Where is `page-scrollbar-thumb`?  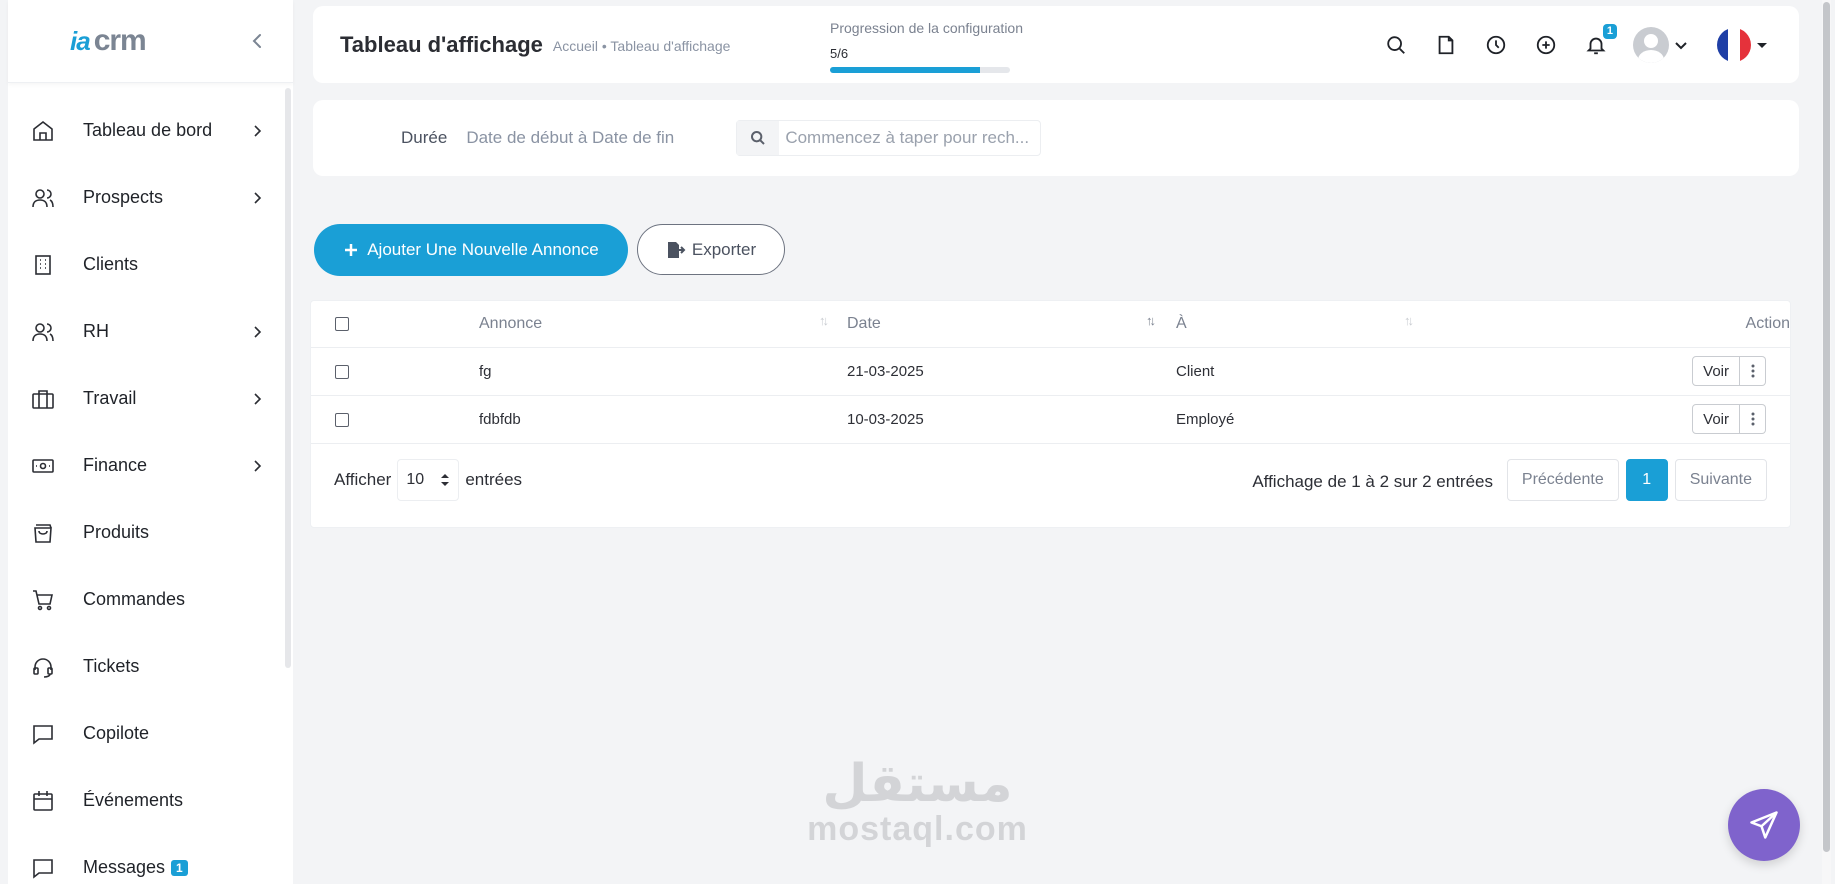 page-scrollbar-thumb is located at coordinates (1826, 427).